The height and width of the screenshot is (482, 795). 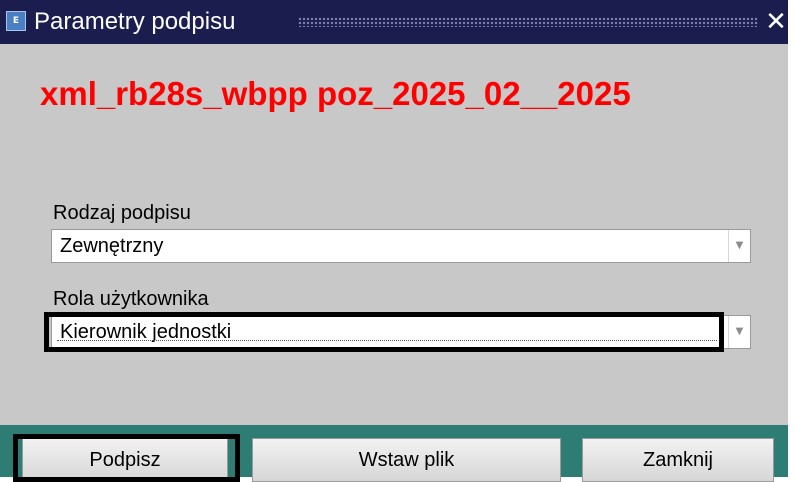 I want to click on close-button: Zamknij, so click(x=678, y=460).